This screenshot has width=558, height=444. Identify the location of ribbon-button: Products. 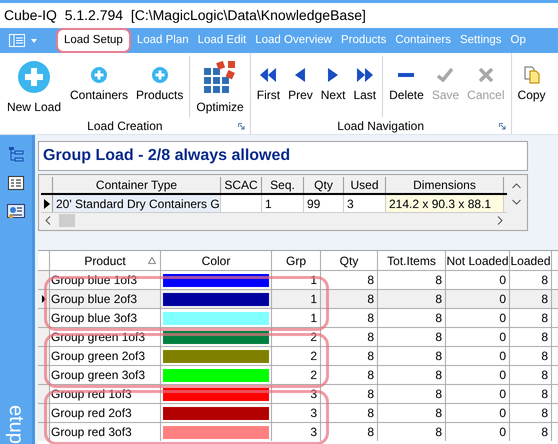
(160, 86).